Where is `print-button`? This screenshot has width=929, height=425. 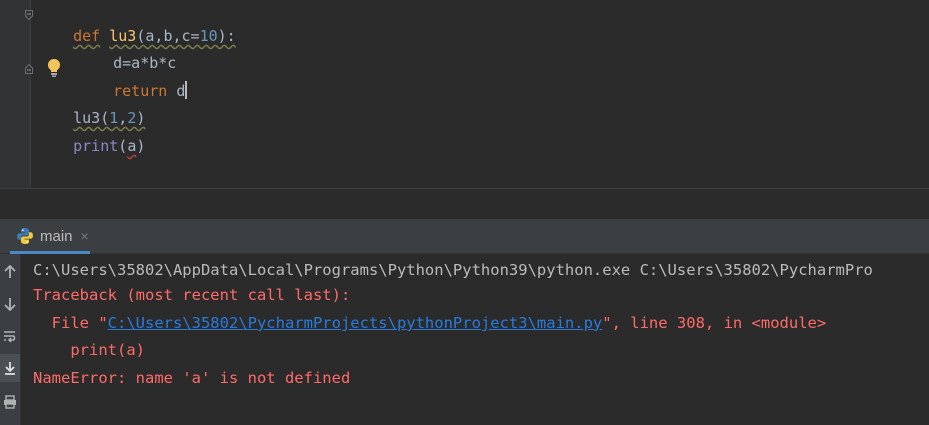 print-button is located at coordinates (10, 402).